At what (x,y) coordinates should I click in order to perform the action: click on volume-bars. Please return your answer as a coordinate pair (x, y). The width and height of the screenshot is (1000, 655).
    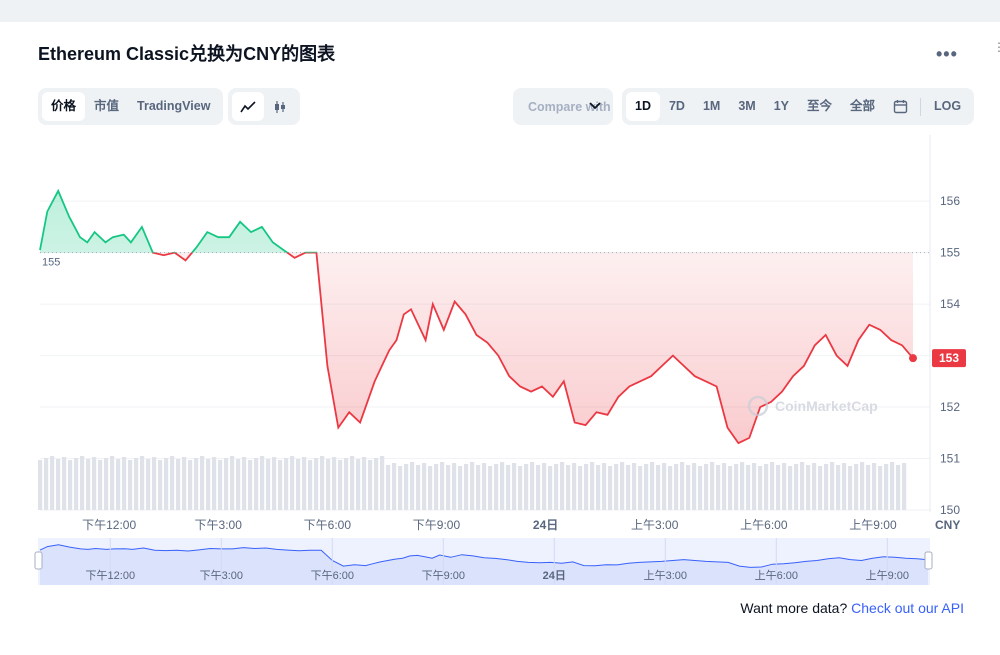
    Looking at the image, I should click on (472, 483).